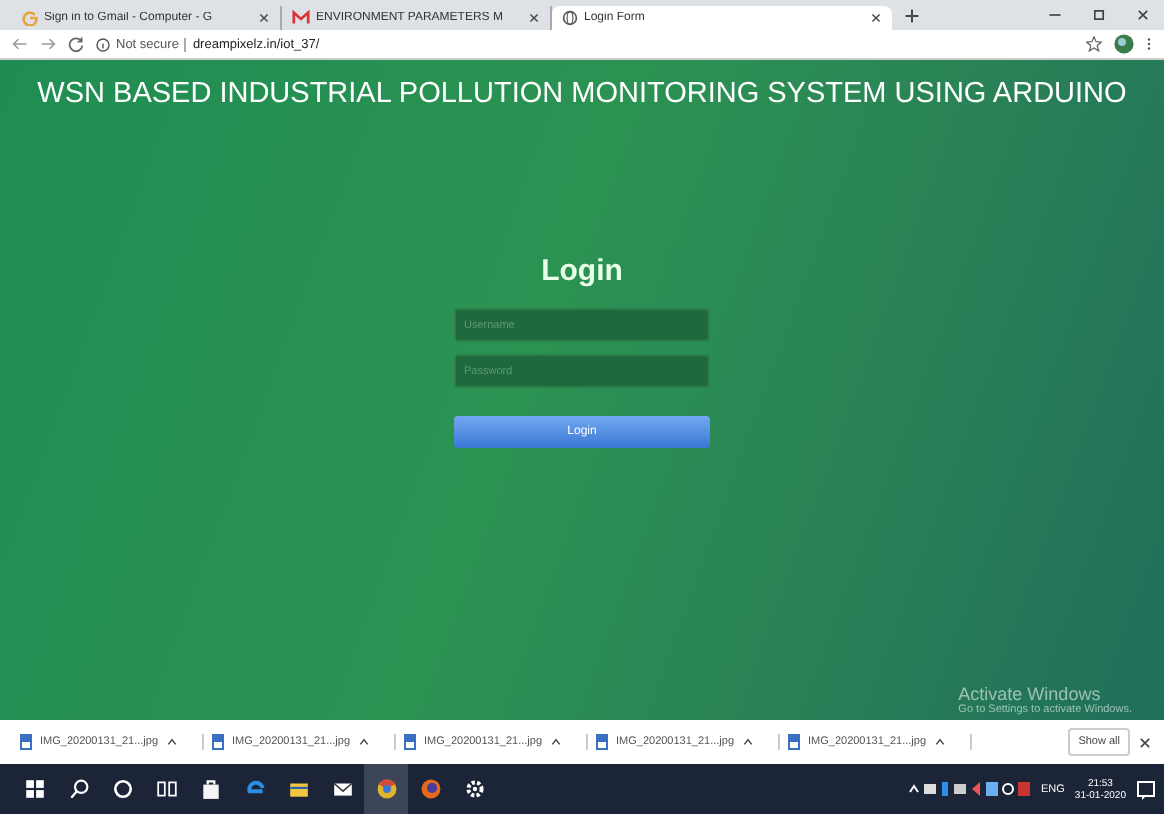 Image resolution: width=1164 pixels, height=814 pixels. What do you see at coordinates (912, 15) in the screenshot?
I see `new-tab-icon` at bounding box center [912, 15].